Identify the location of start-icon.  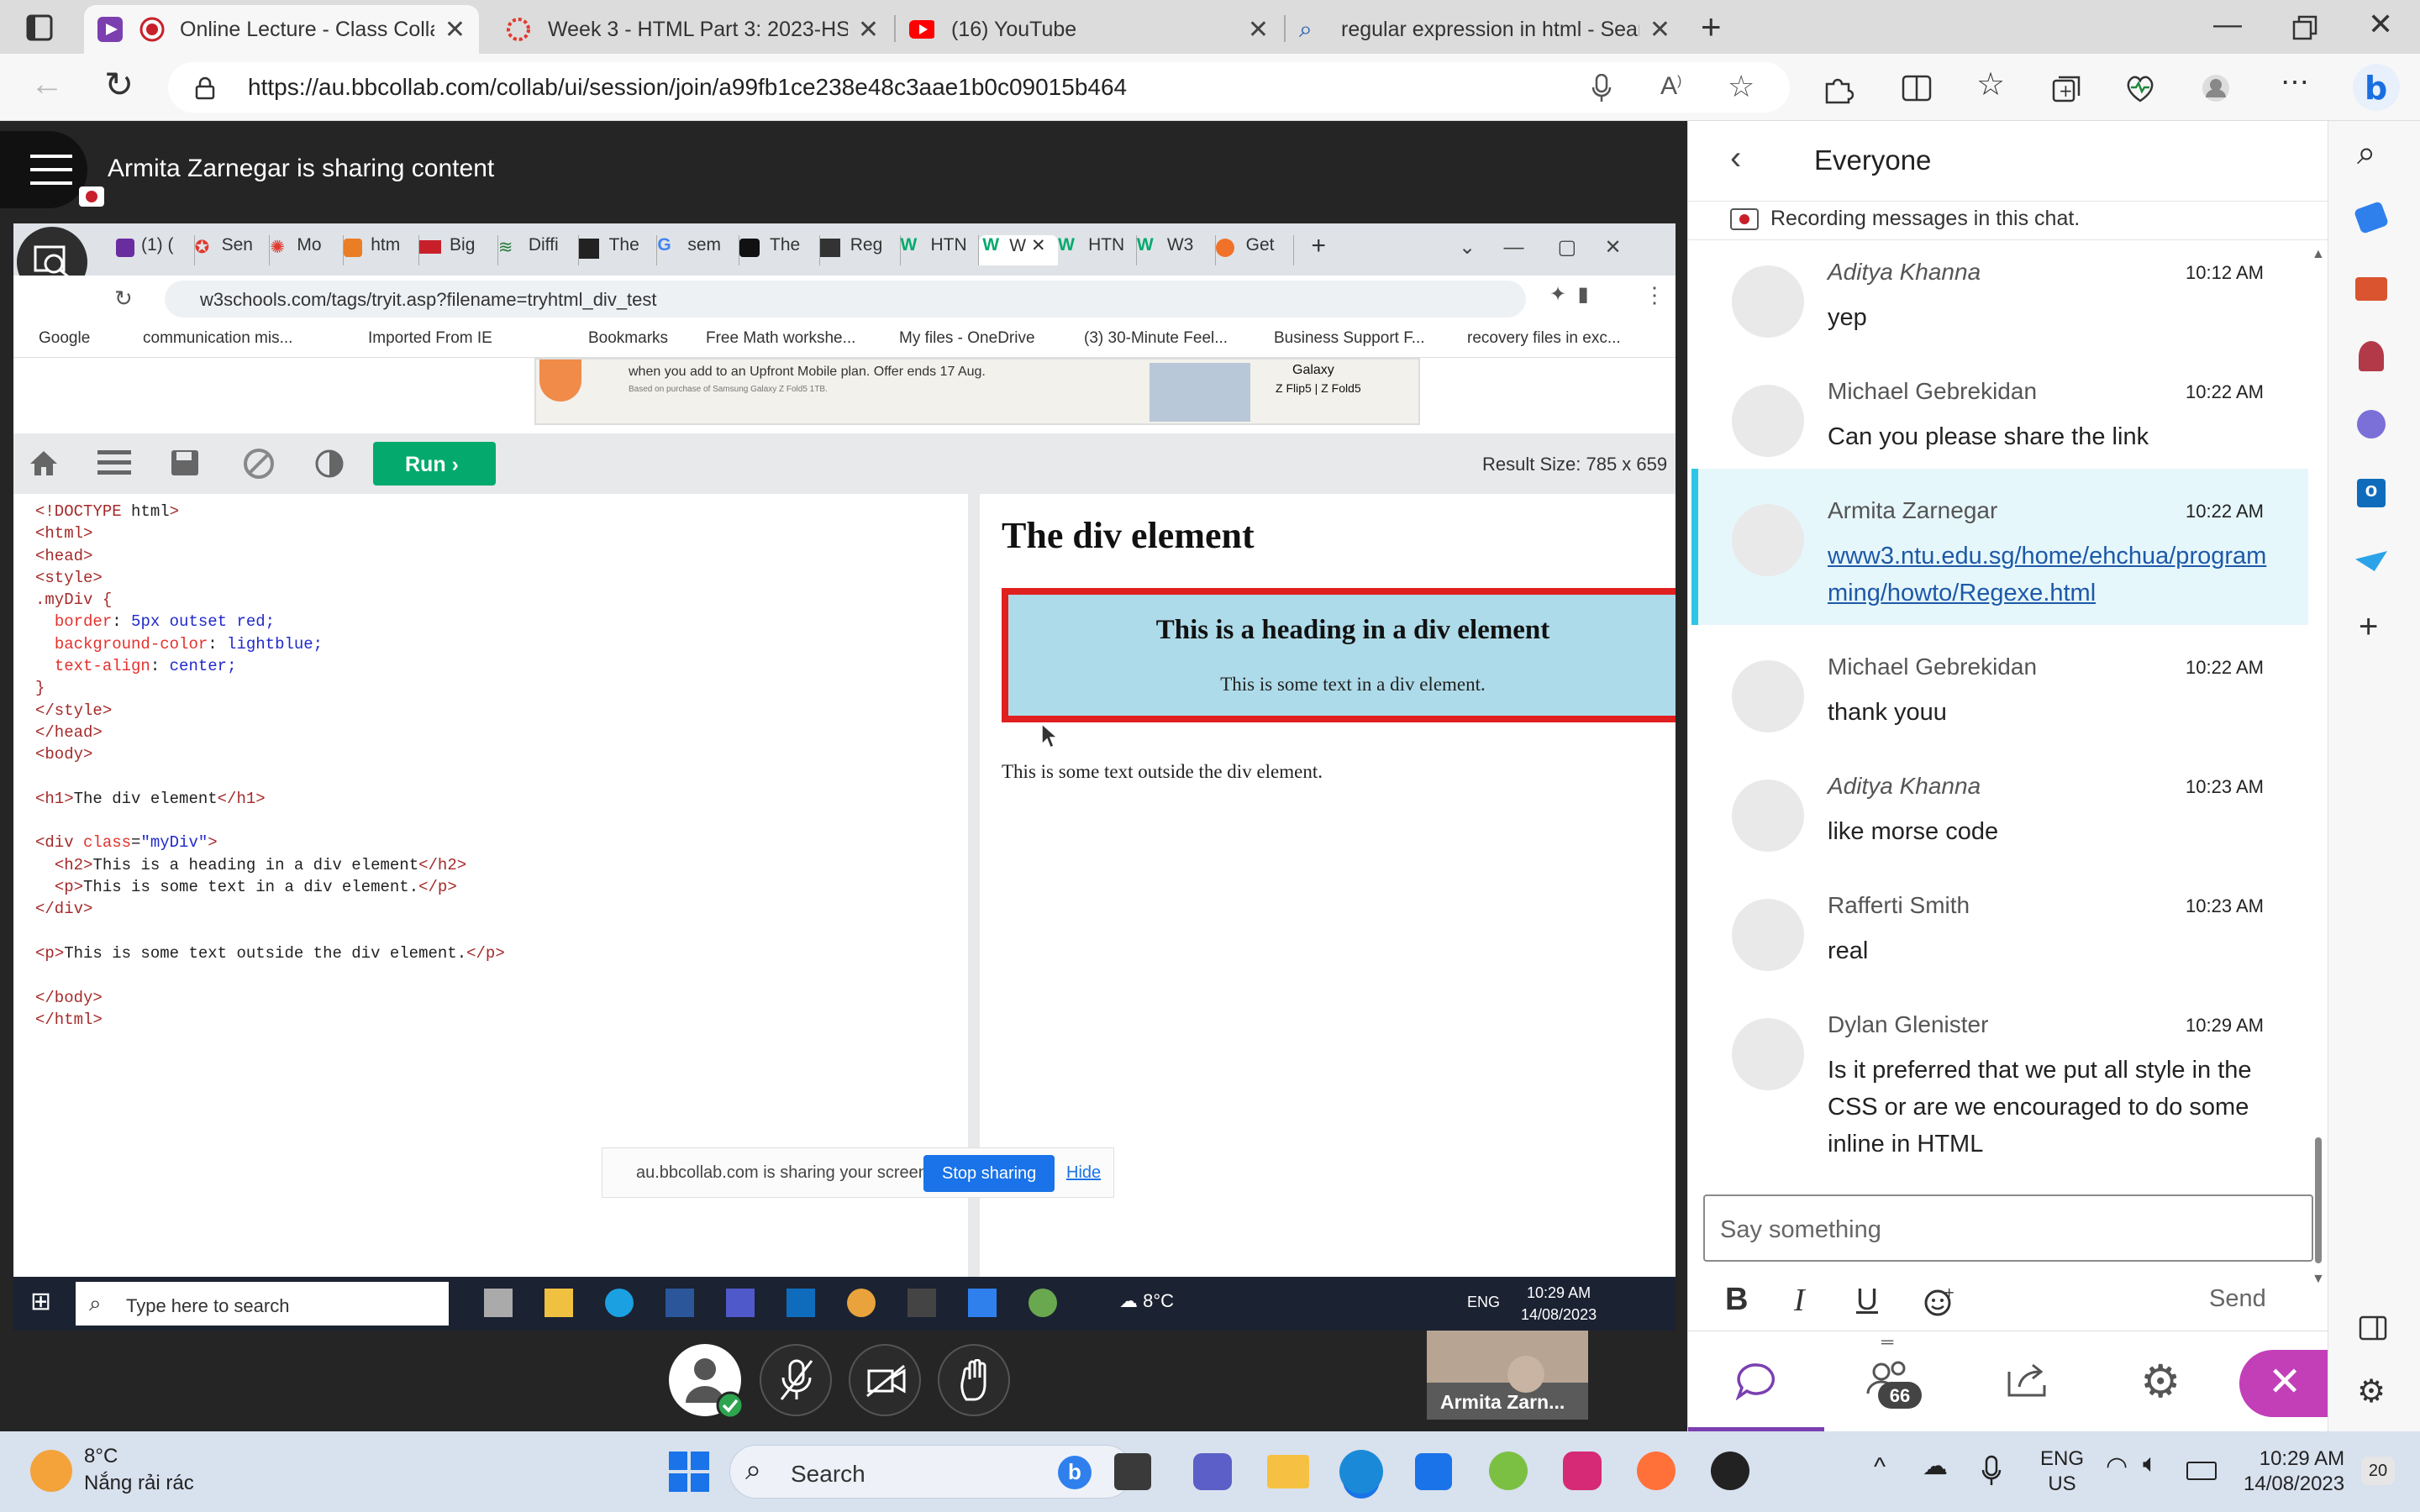
(689, 1471).